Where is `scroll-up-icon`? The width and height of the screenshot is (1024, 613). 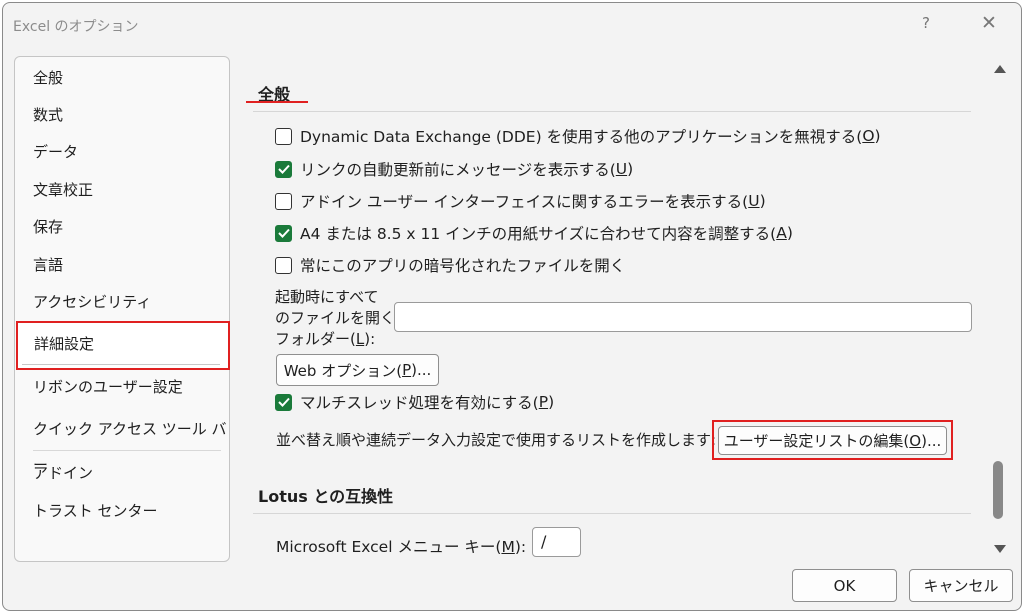
scroll-up-icon is located at coordinates (1000, 69).